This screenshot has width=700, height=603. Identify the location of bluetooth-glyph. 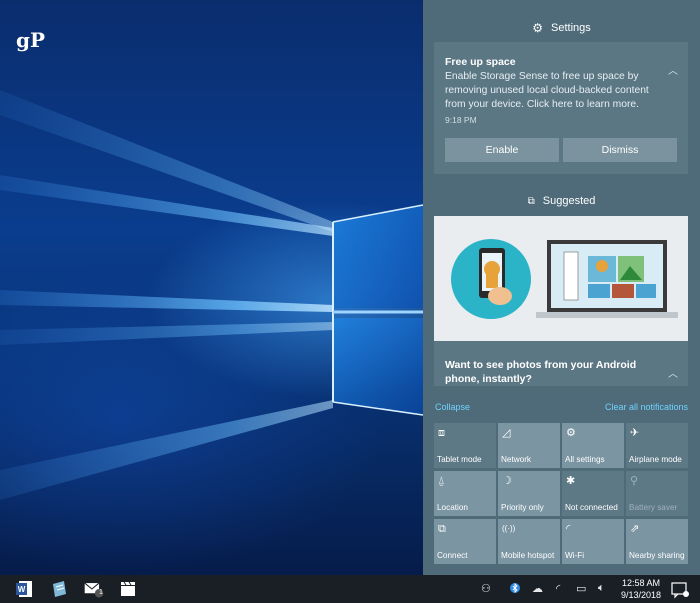
(515, 588).